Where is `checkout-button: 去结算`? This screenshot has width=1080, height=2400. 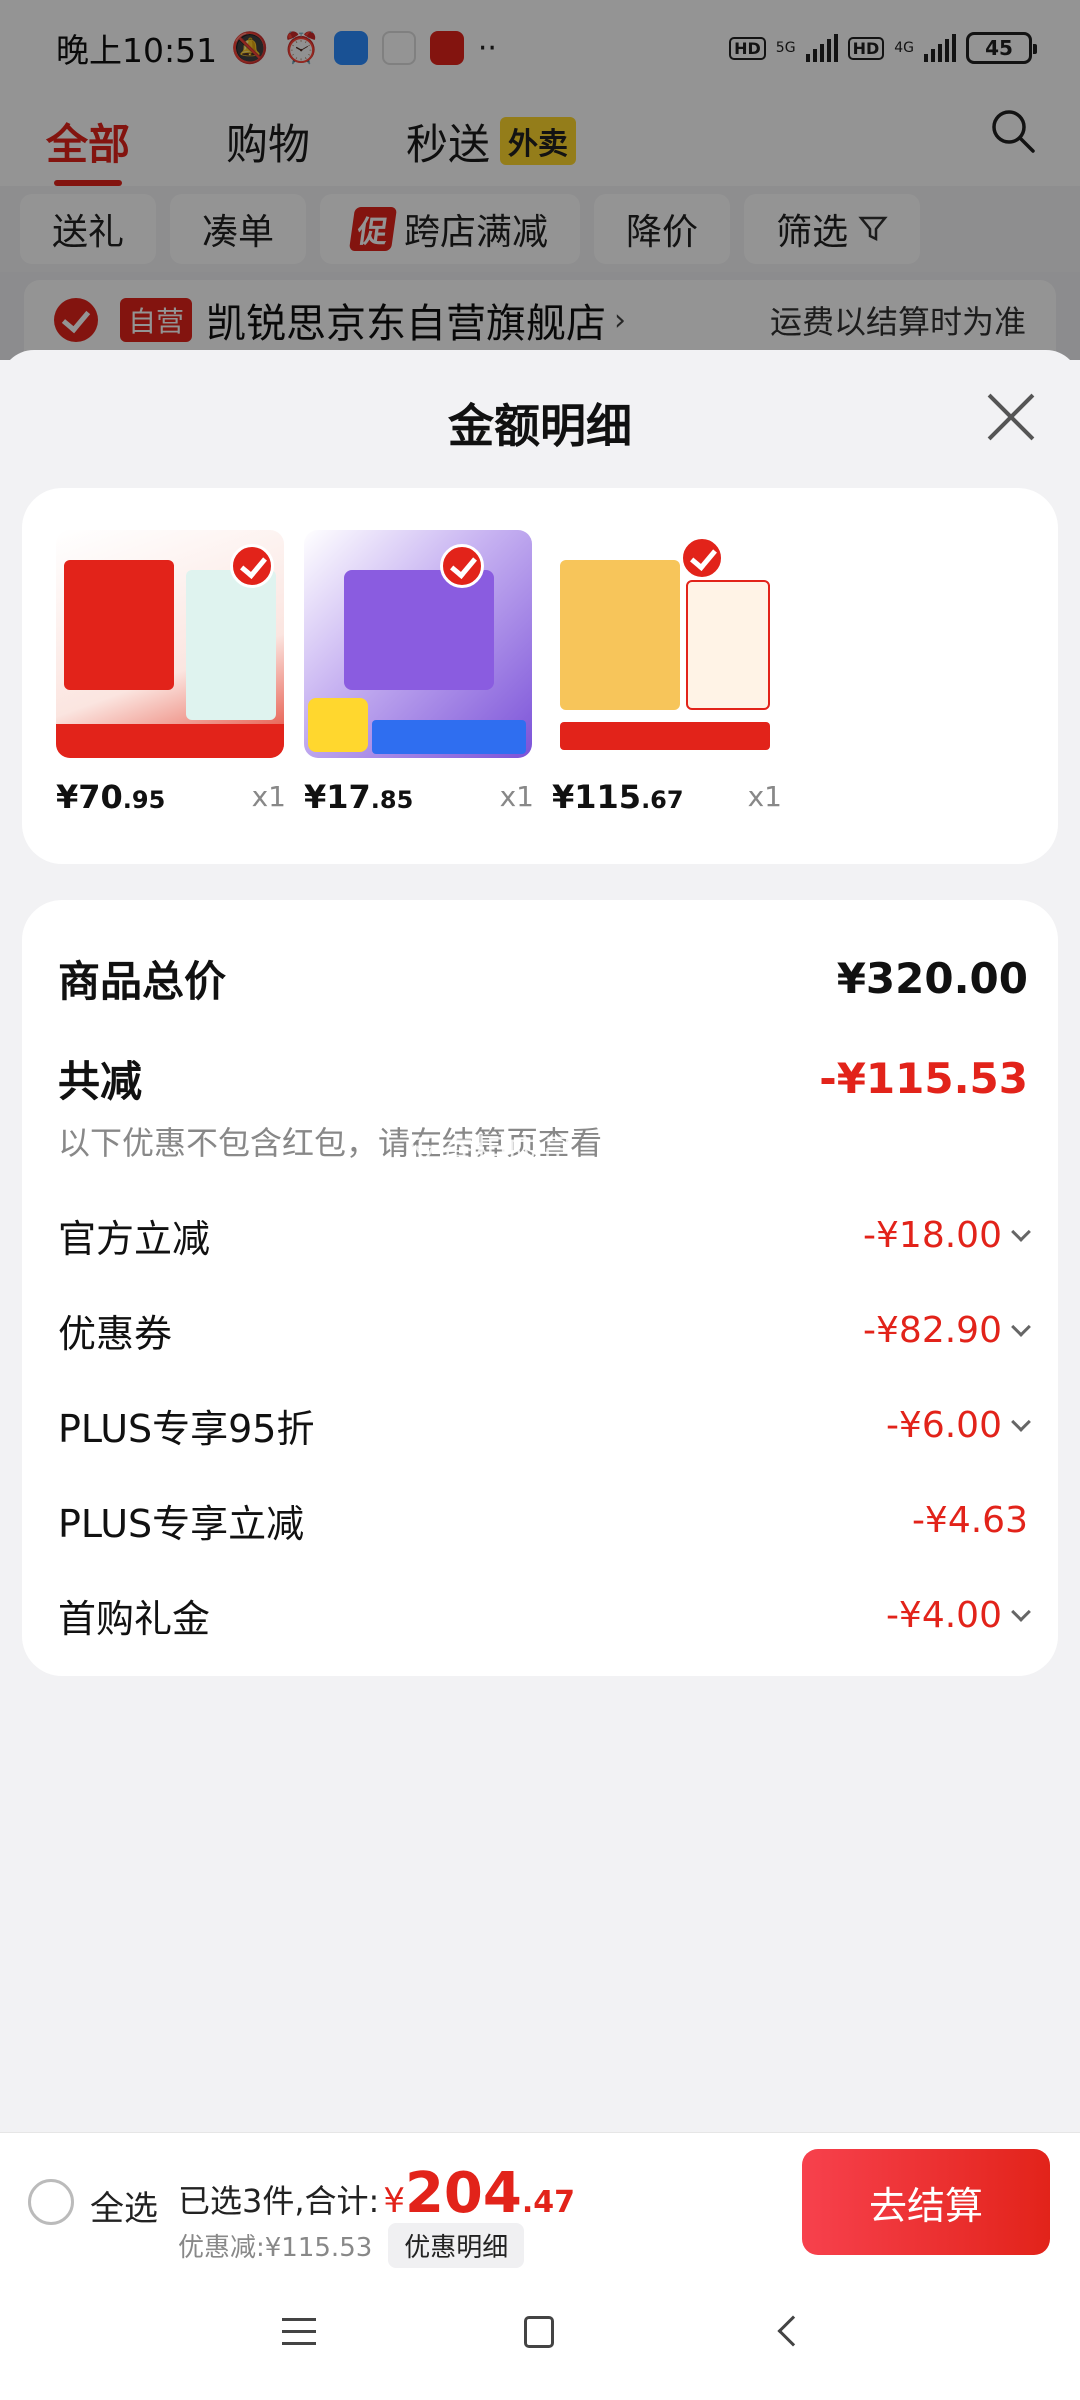
checkout-button: 去结算 is located at coordinates (926, 2202).